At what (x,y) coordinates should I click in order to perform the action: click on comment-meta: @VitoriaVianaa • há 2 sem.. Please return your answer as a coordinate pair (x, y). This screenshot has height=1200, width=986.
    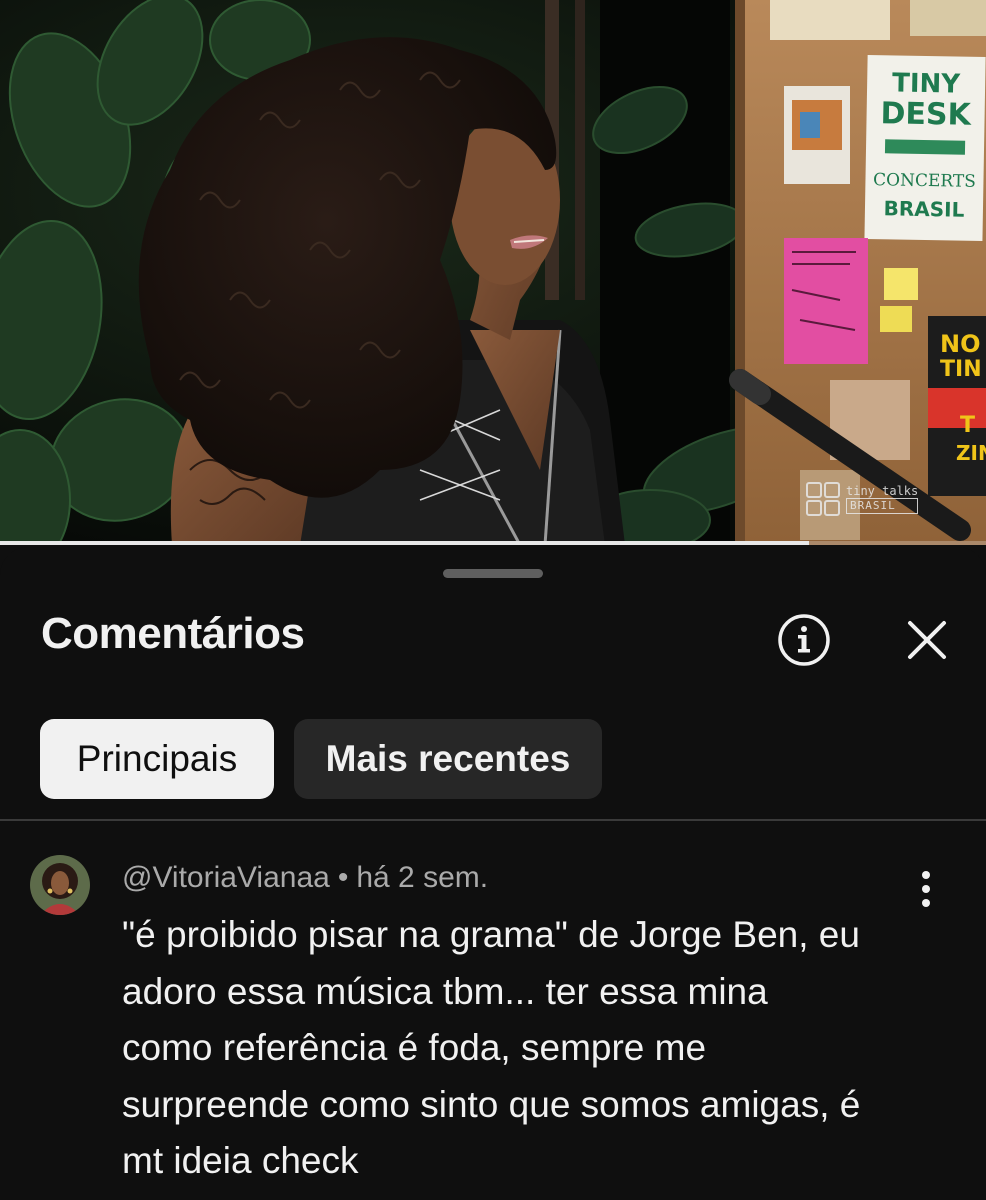
    Looking at the image, I should click on (305, 878).